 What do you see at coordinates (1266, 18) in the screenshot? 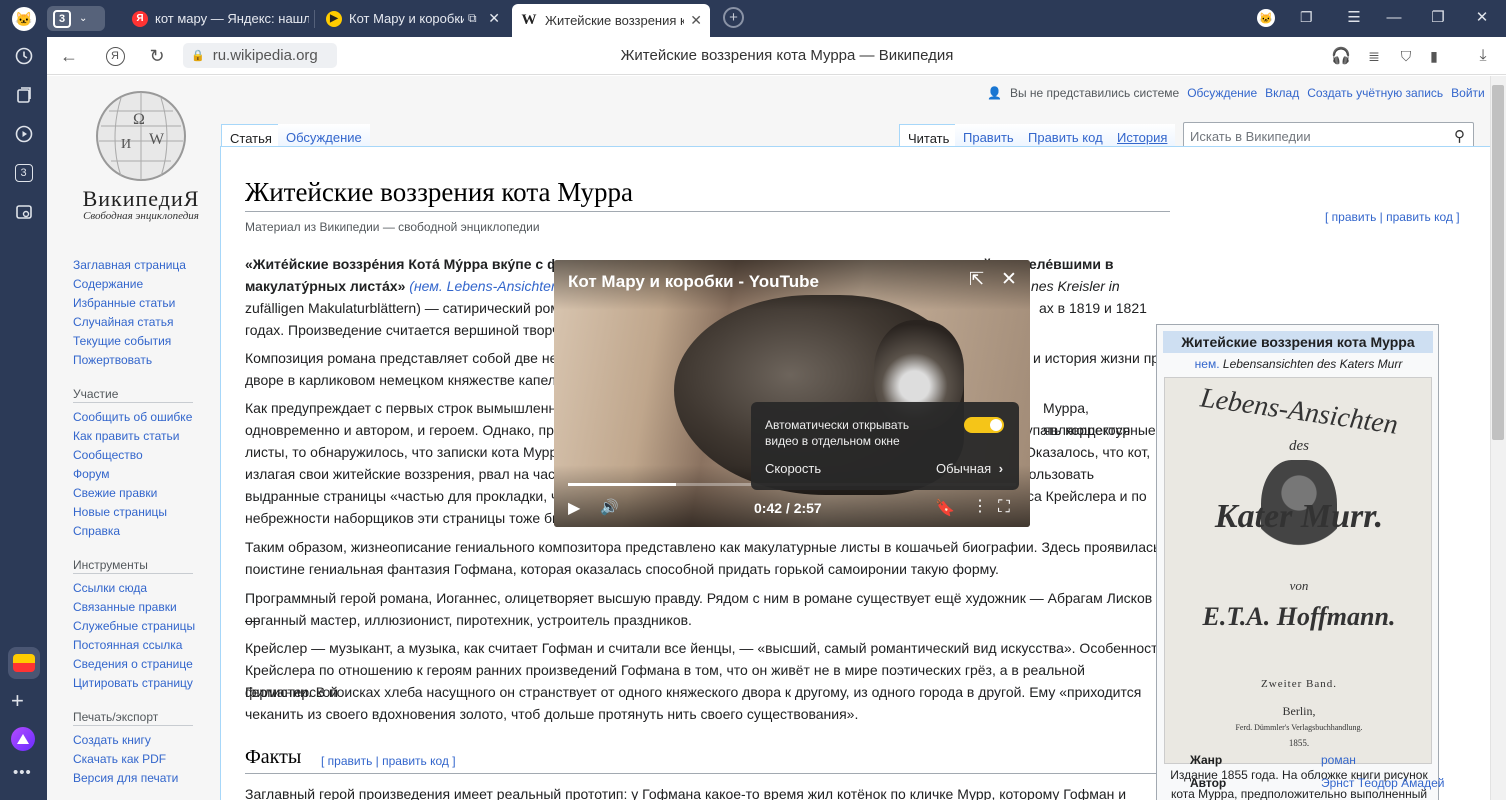
I see `user-avatar-small: 🐱` at bounding box center [1266, 18].